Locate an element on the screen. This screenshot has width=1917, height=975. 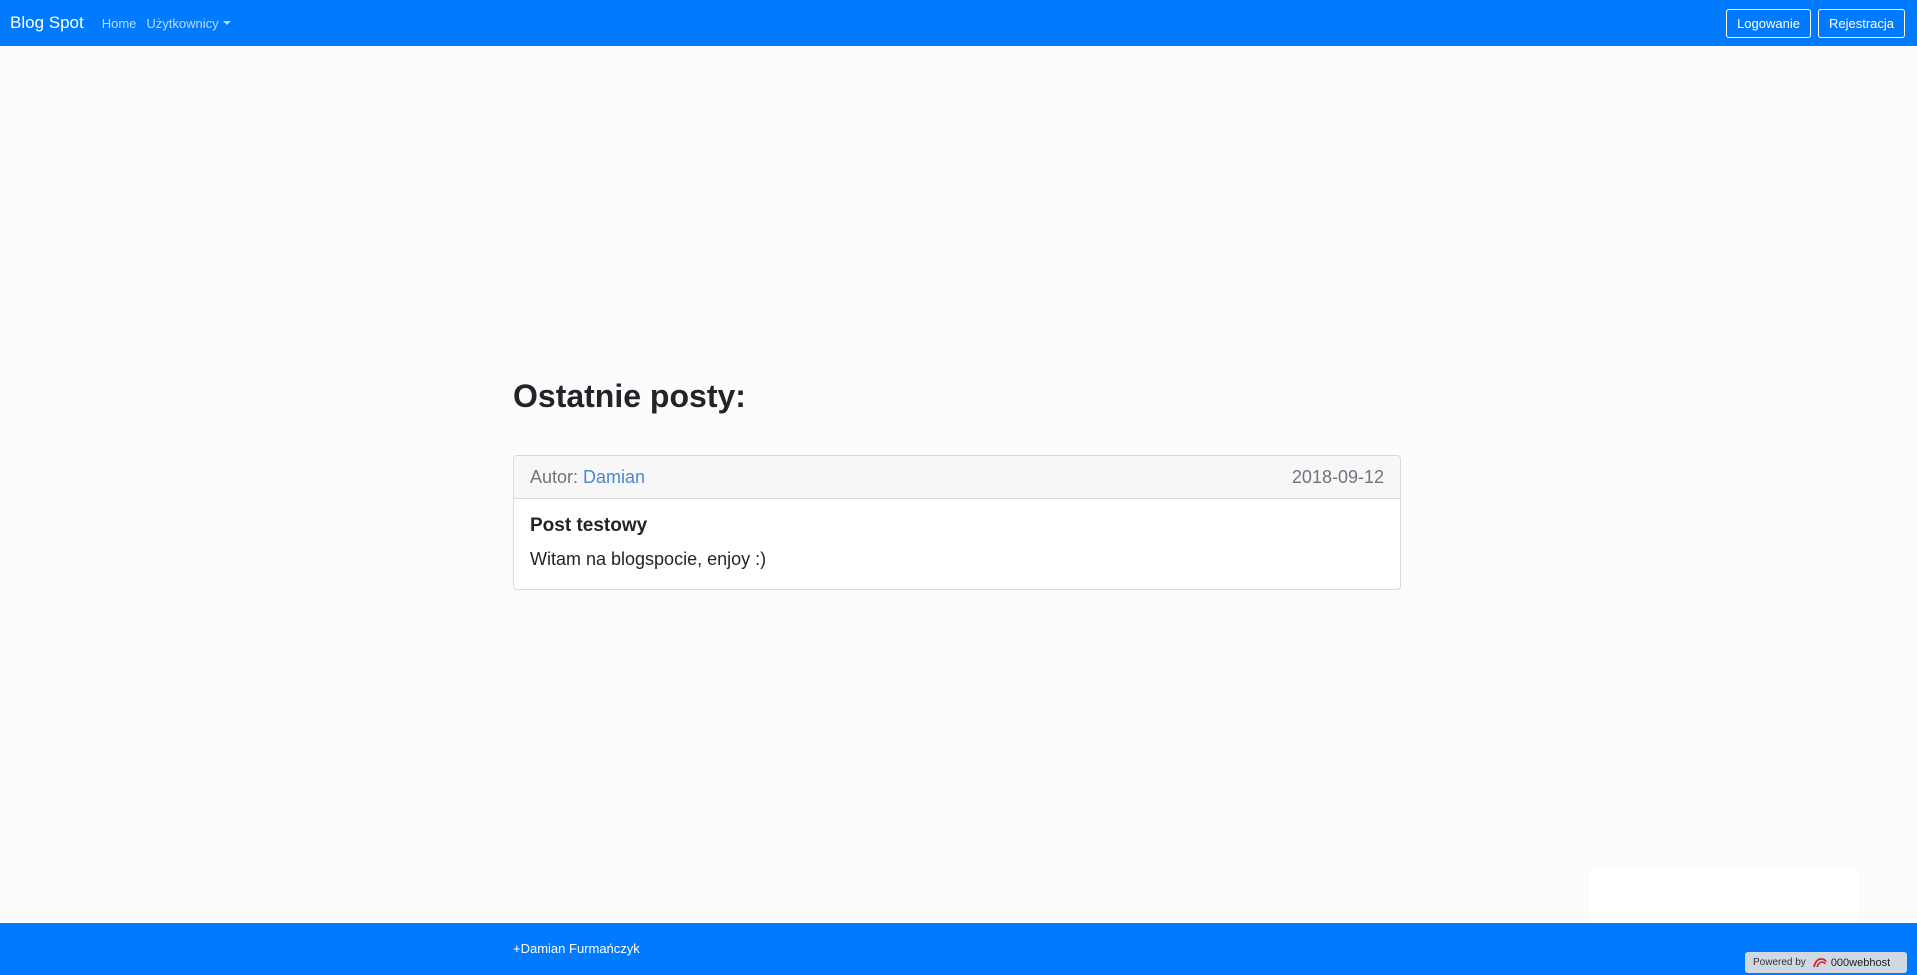
blank-panel is located at coordinates (1724, 896).